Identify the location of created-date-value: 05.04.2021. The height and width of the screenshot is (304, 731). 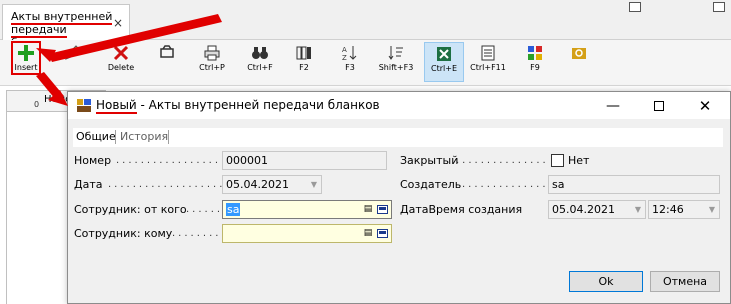
(583, 209).